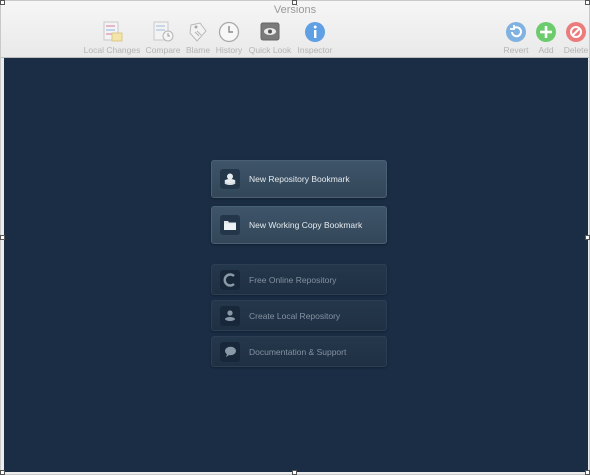 This screenshot has height=475, width=590. I want to click on delete-icon, so click(576, 32).